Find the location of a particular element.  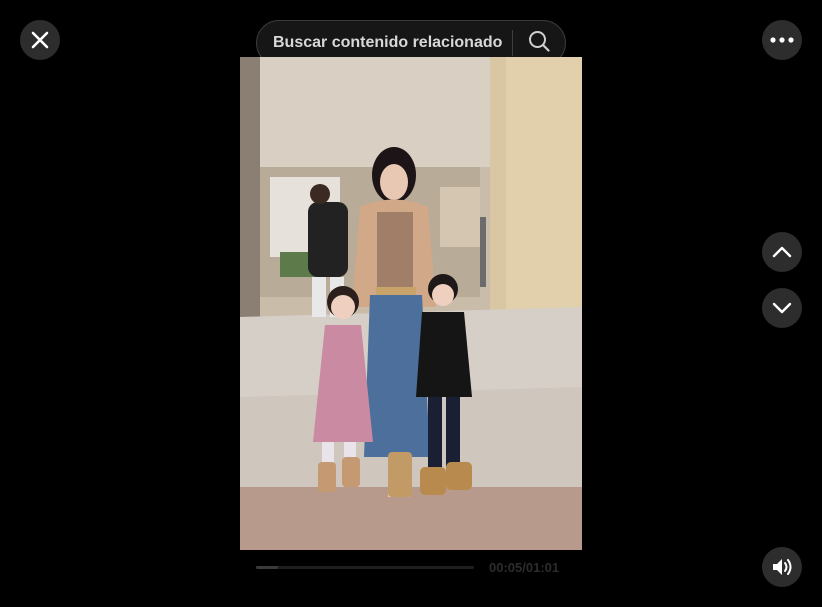

more-icon is located at coordinates (782, 40).